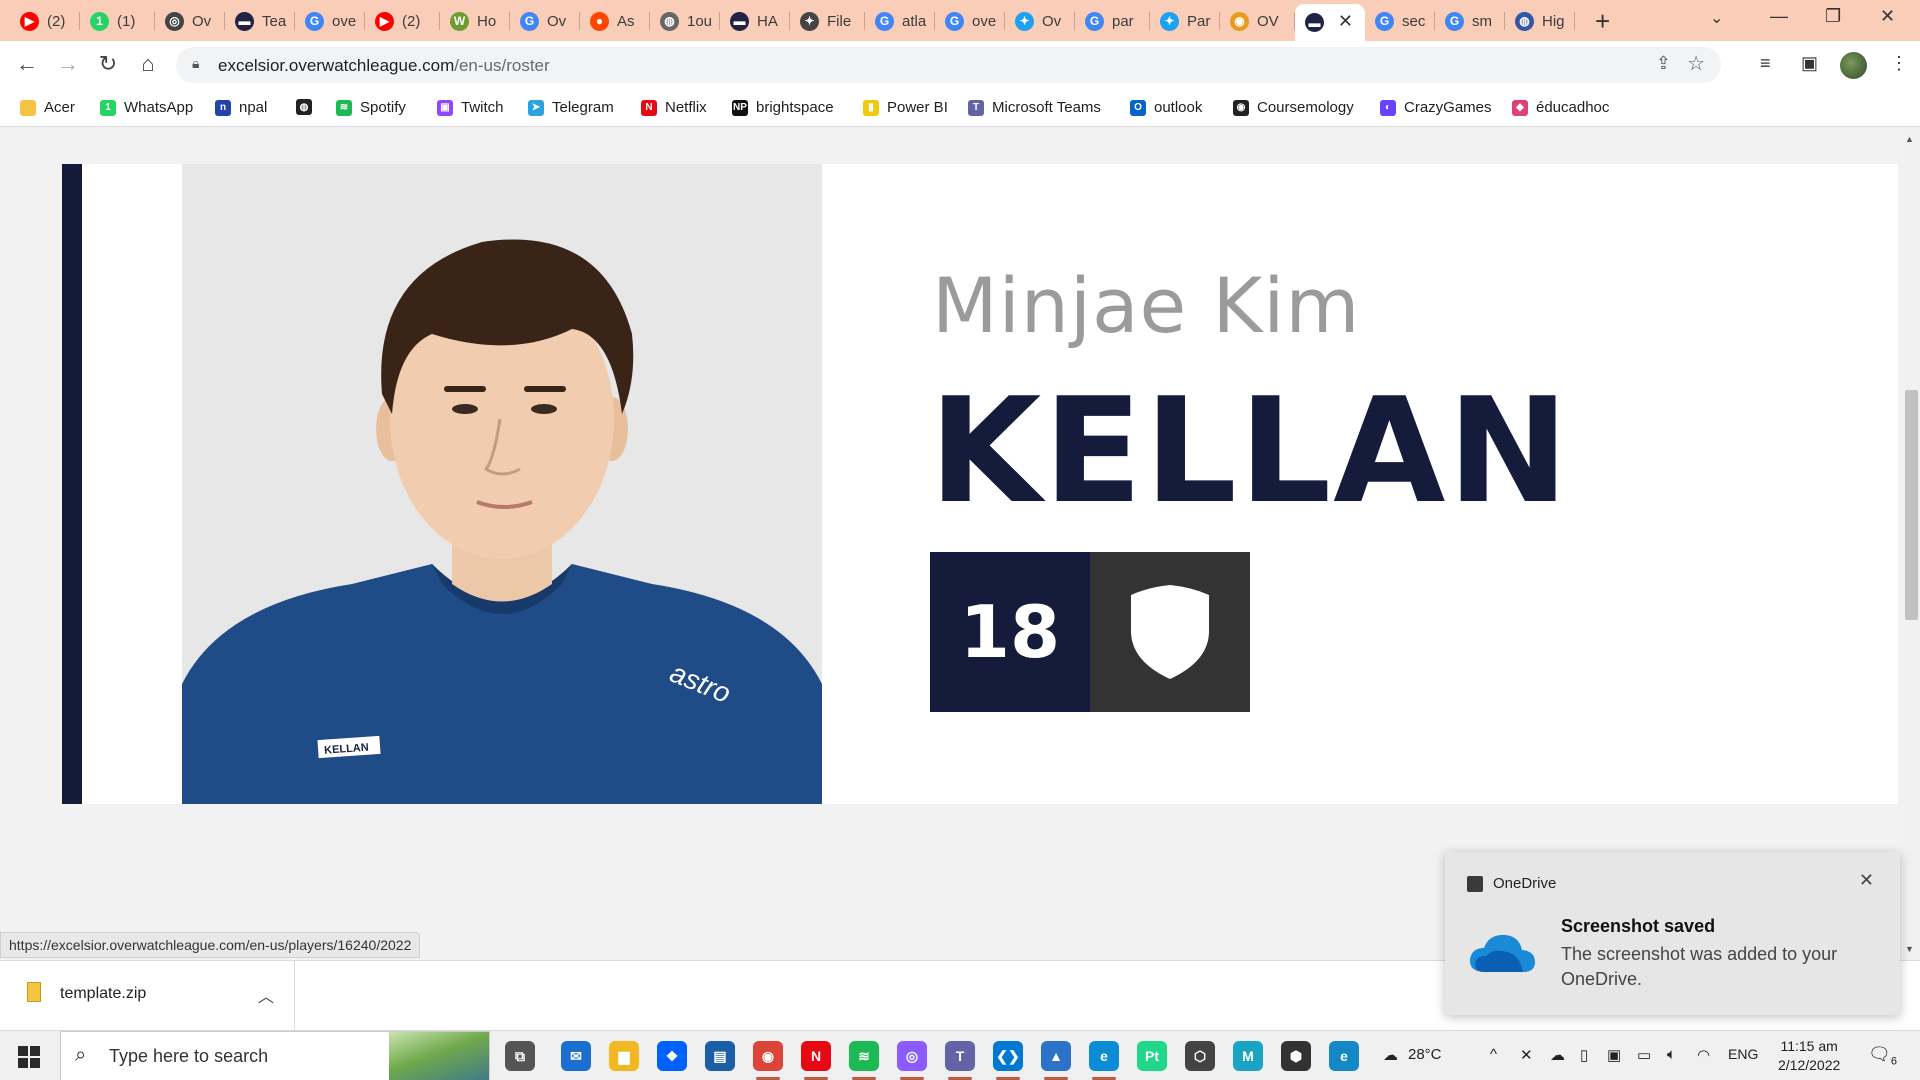  I want to click on file-explorer-icon: ▆, so click(624, 1056).